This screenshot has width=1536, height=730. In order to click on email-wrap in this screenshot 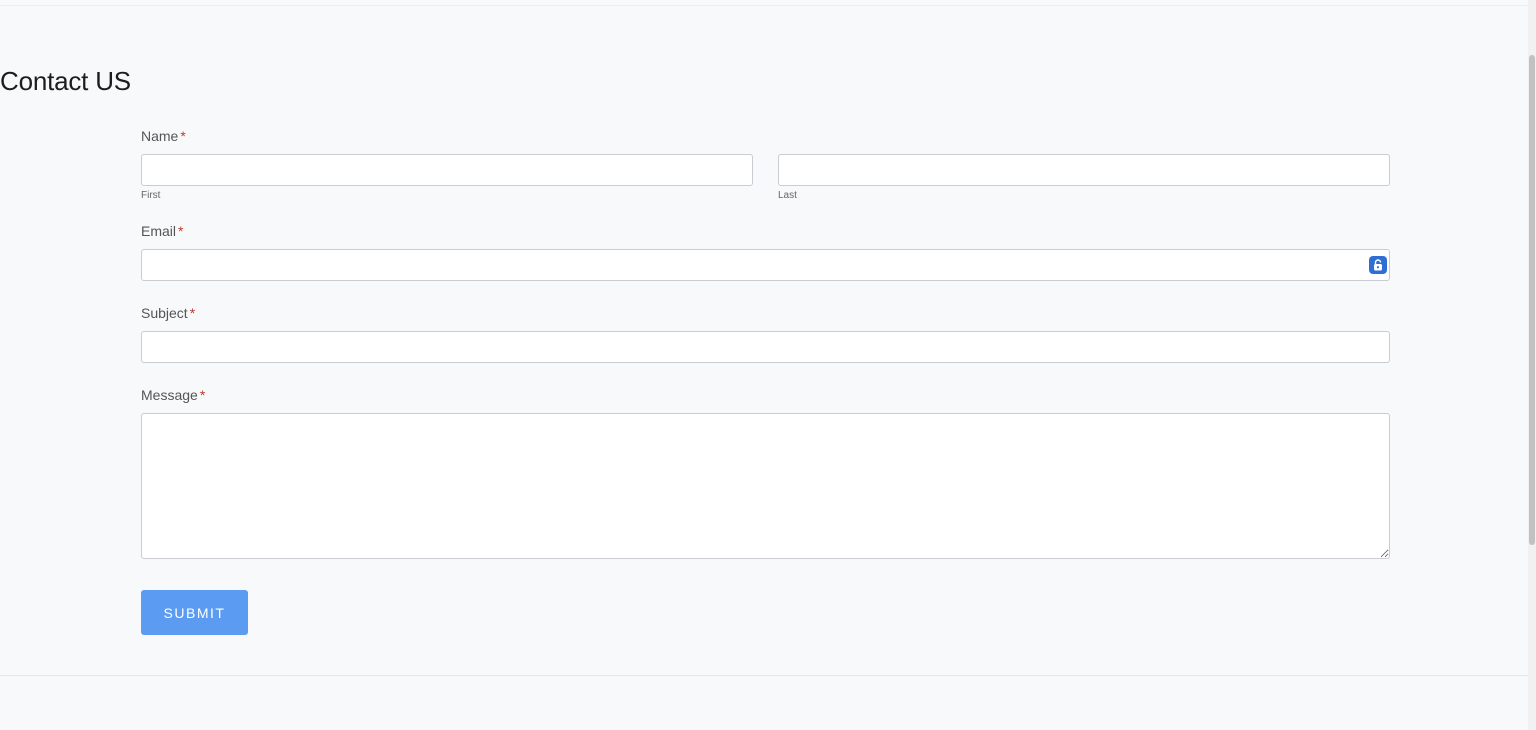, I will do `click(765, 265)`.